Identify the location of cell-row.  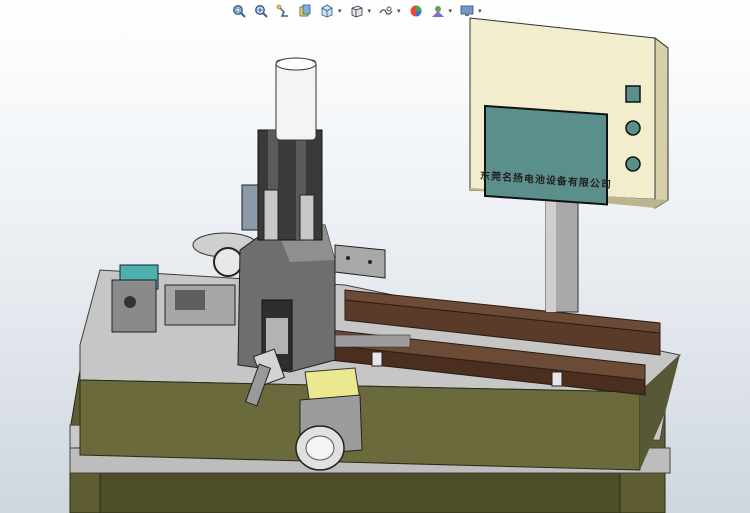
(370, 341).